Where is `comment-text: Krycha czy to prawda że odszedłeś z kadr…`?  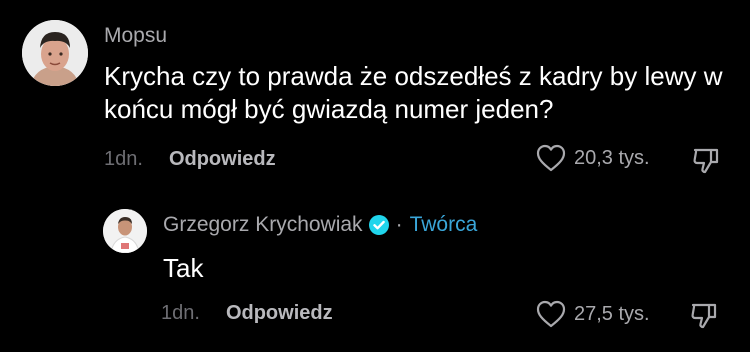
comment-text: Krycha czy to prawda że odszedłeś z kadr… is located at coordinates (413, 92).